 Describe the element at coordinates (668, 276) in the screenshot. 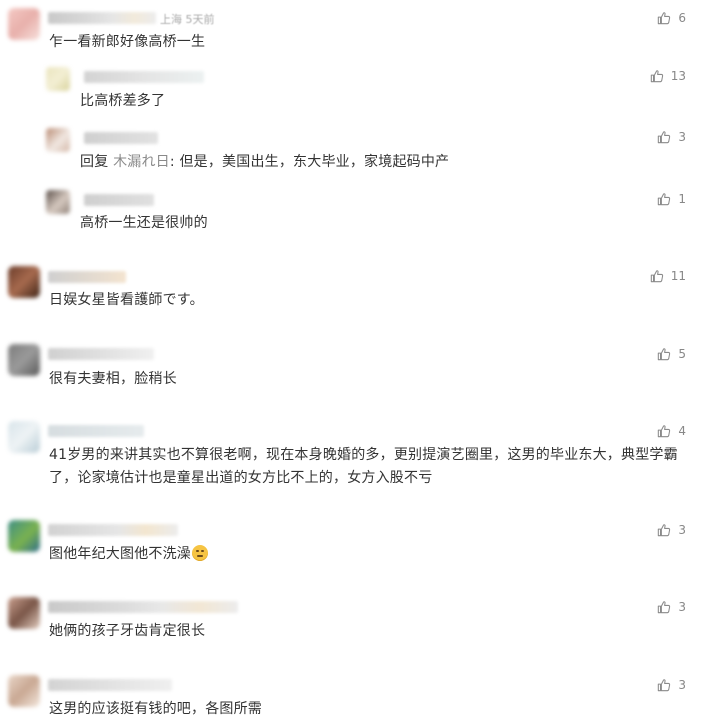

I see `like-button: 11` at that location.